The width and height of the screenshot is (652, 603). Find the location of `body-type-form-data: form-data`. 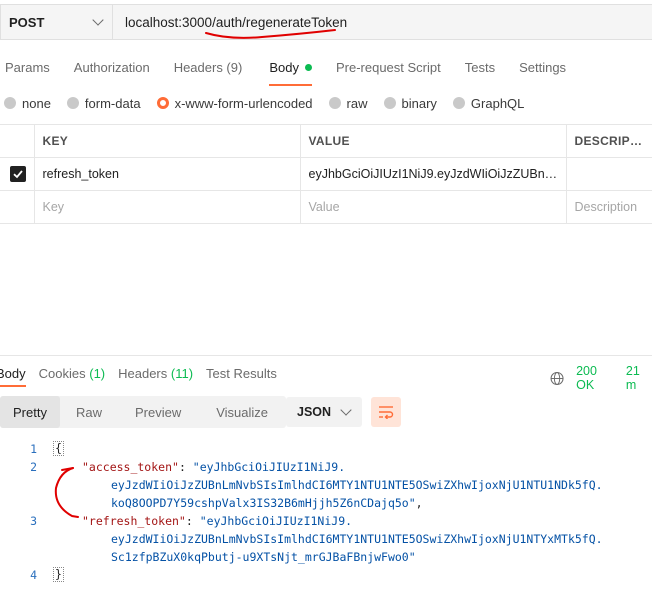

body-type-form-data: form-data is located at coordinates (103, 103).